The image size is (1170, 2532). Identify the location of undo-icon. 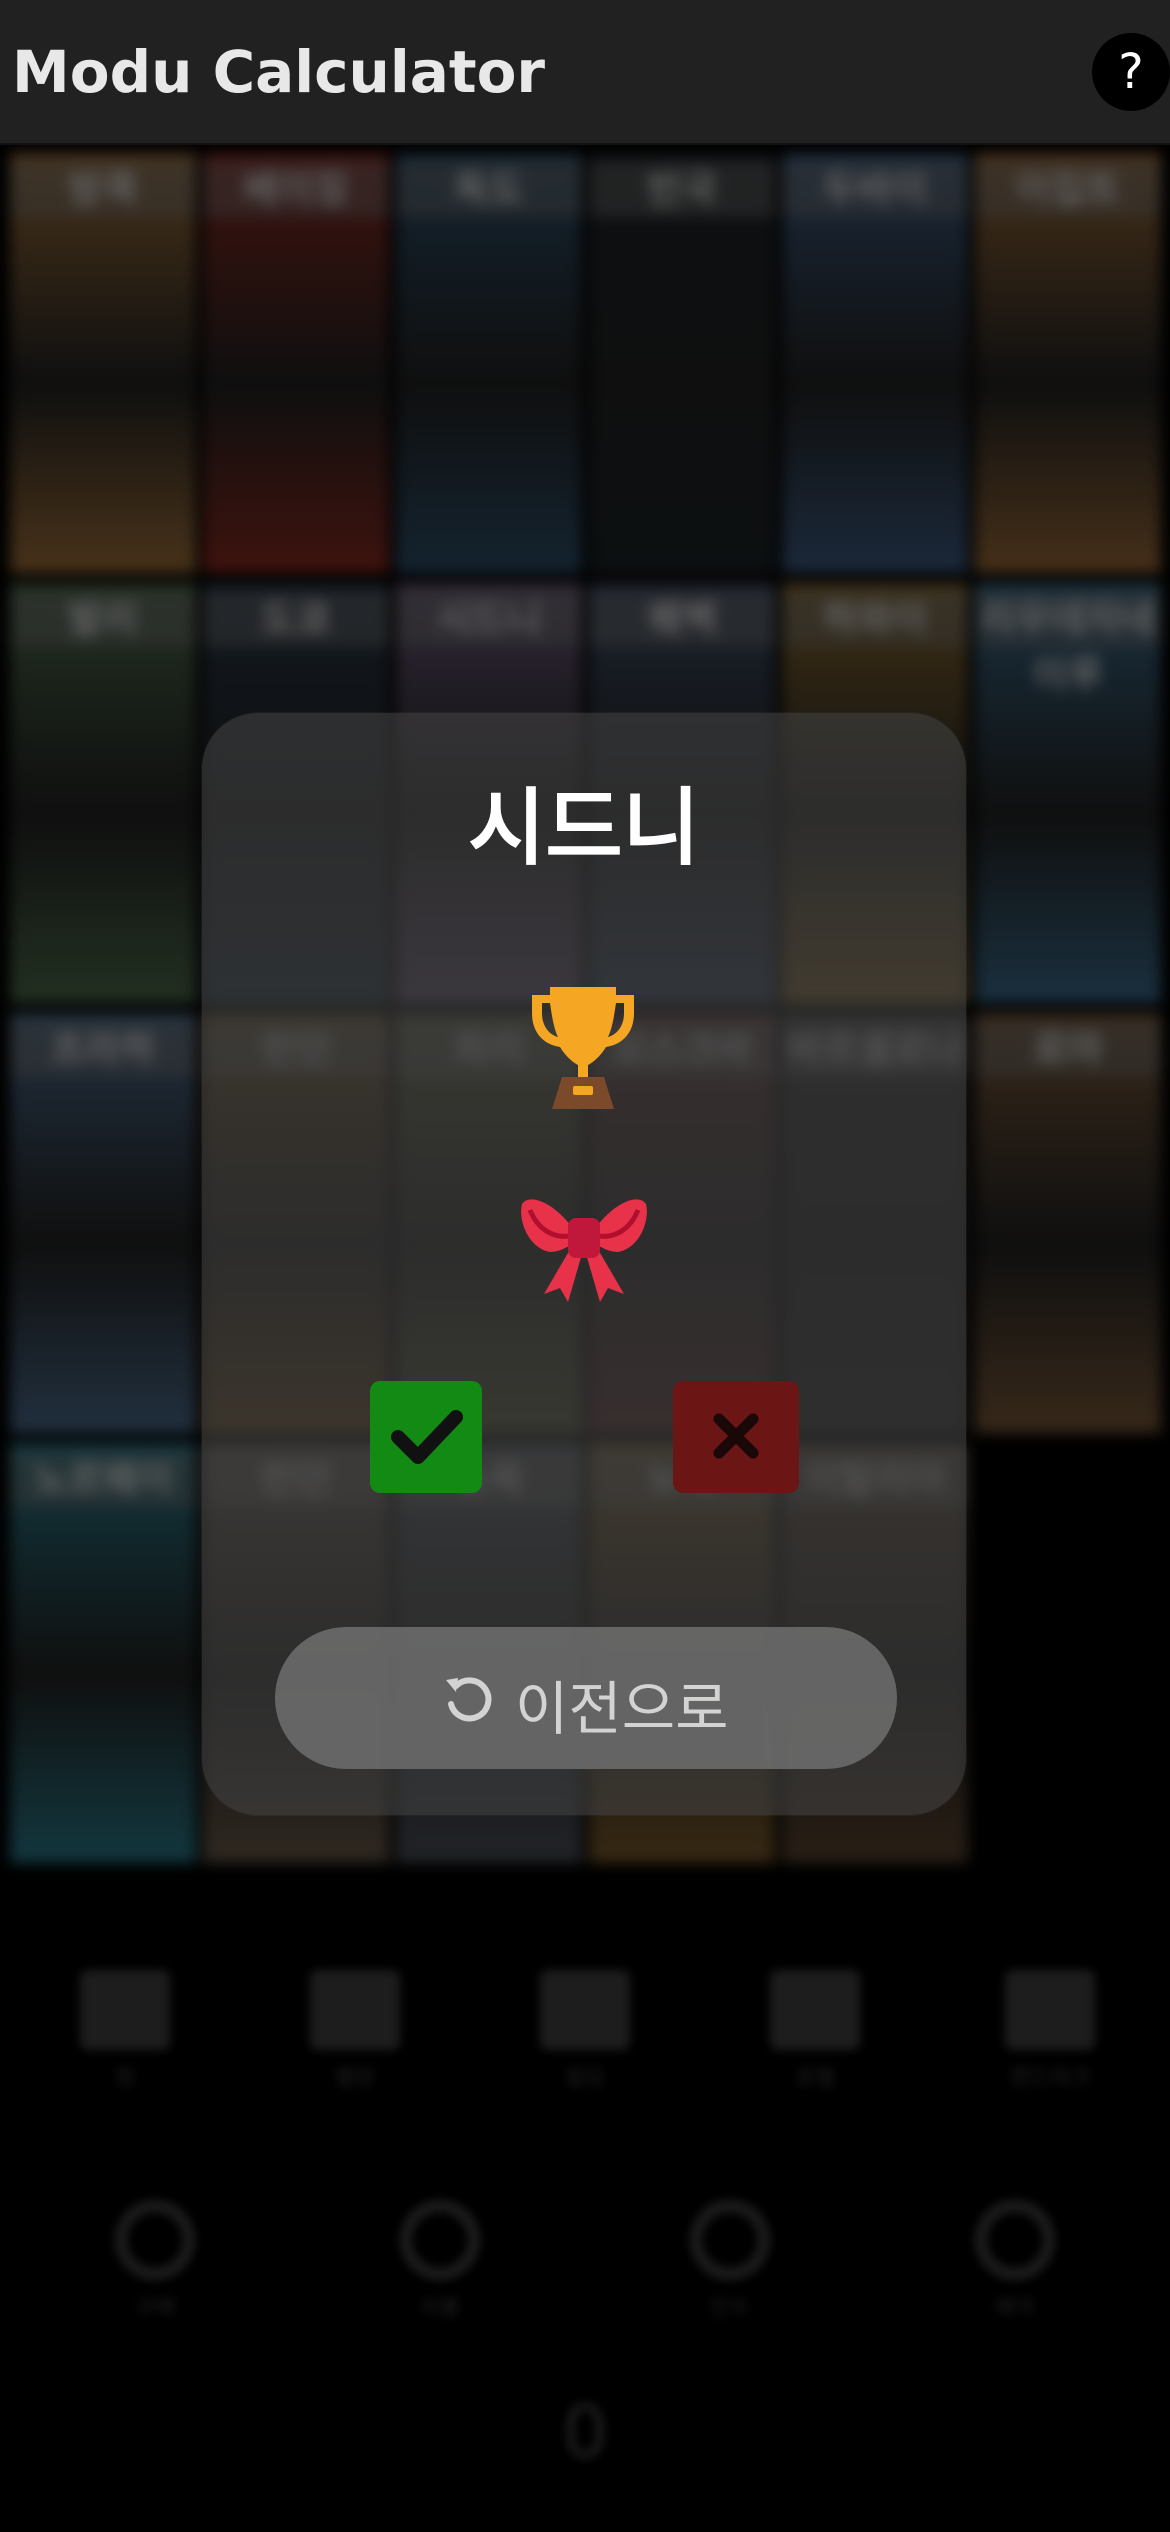
(469, 1699).